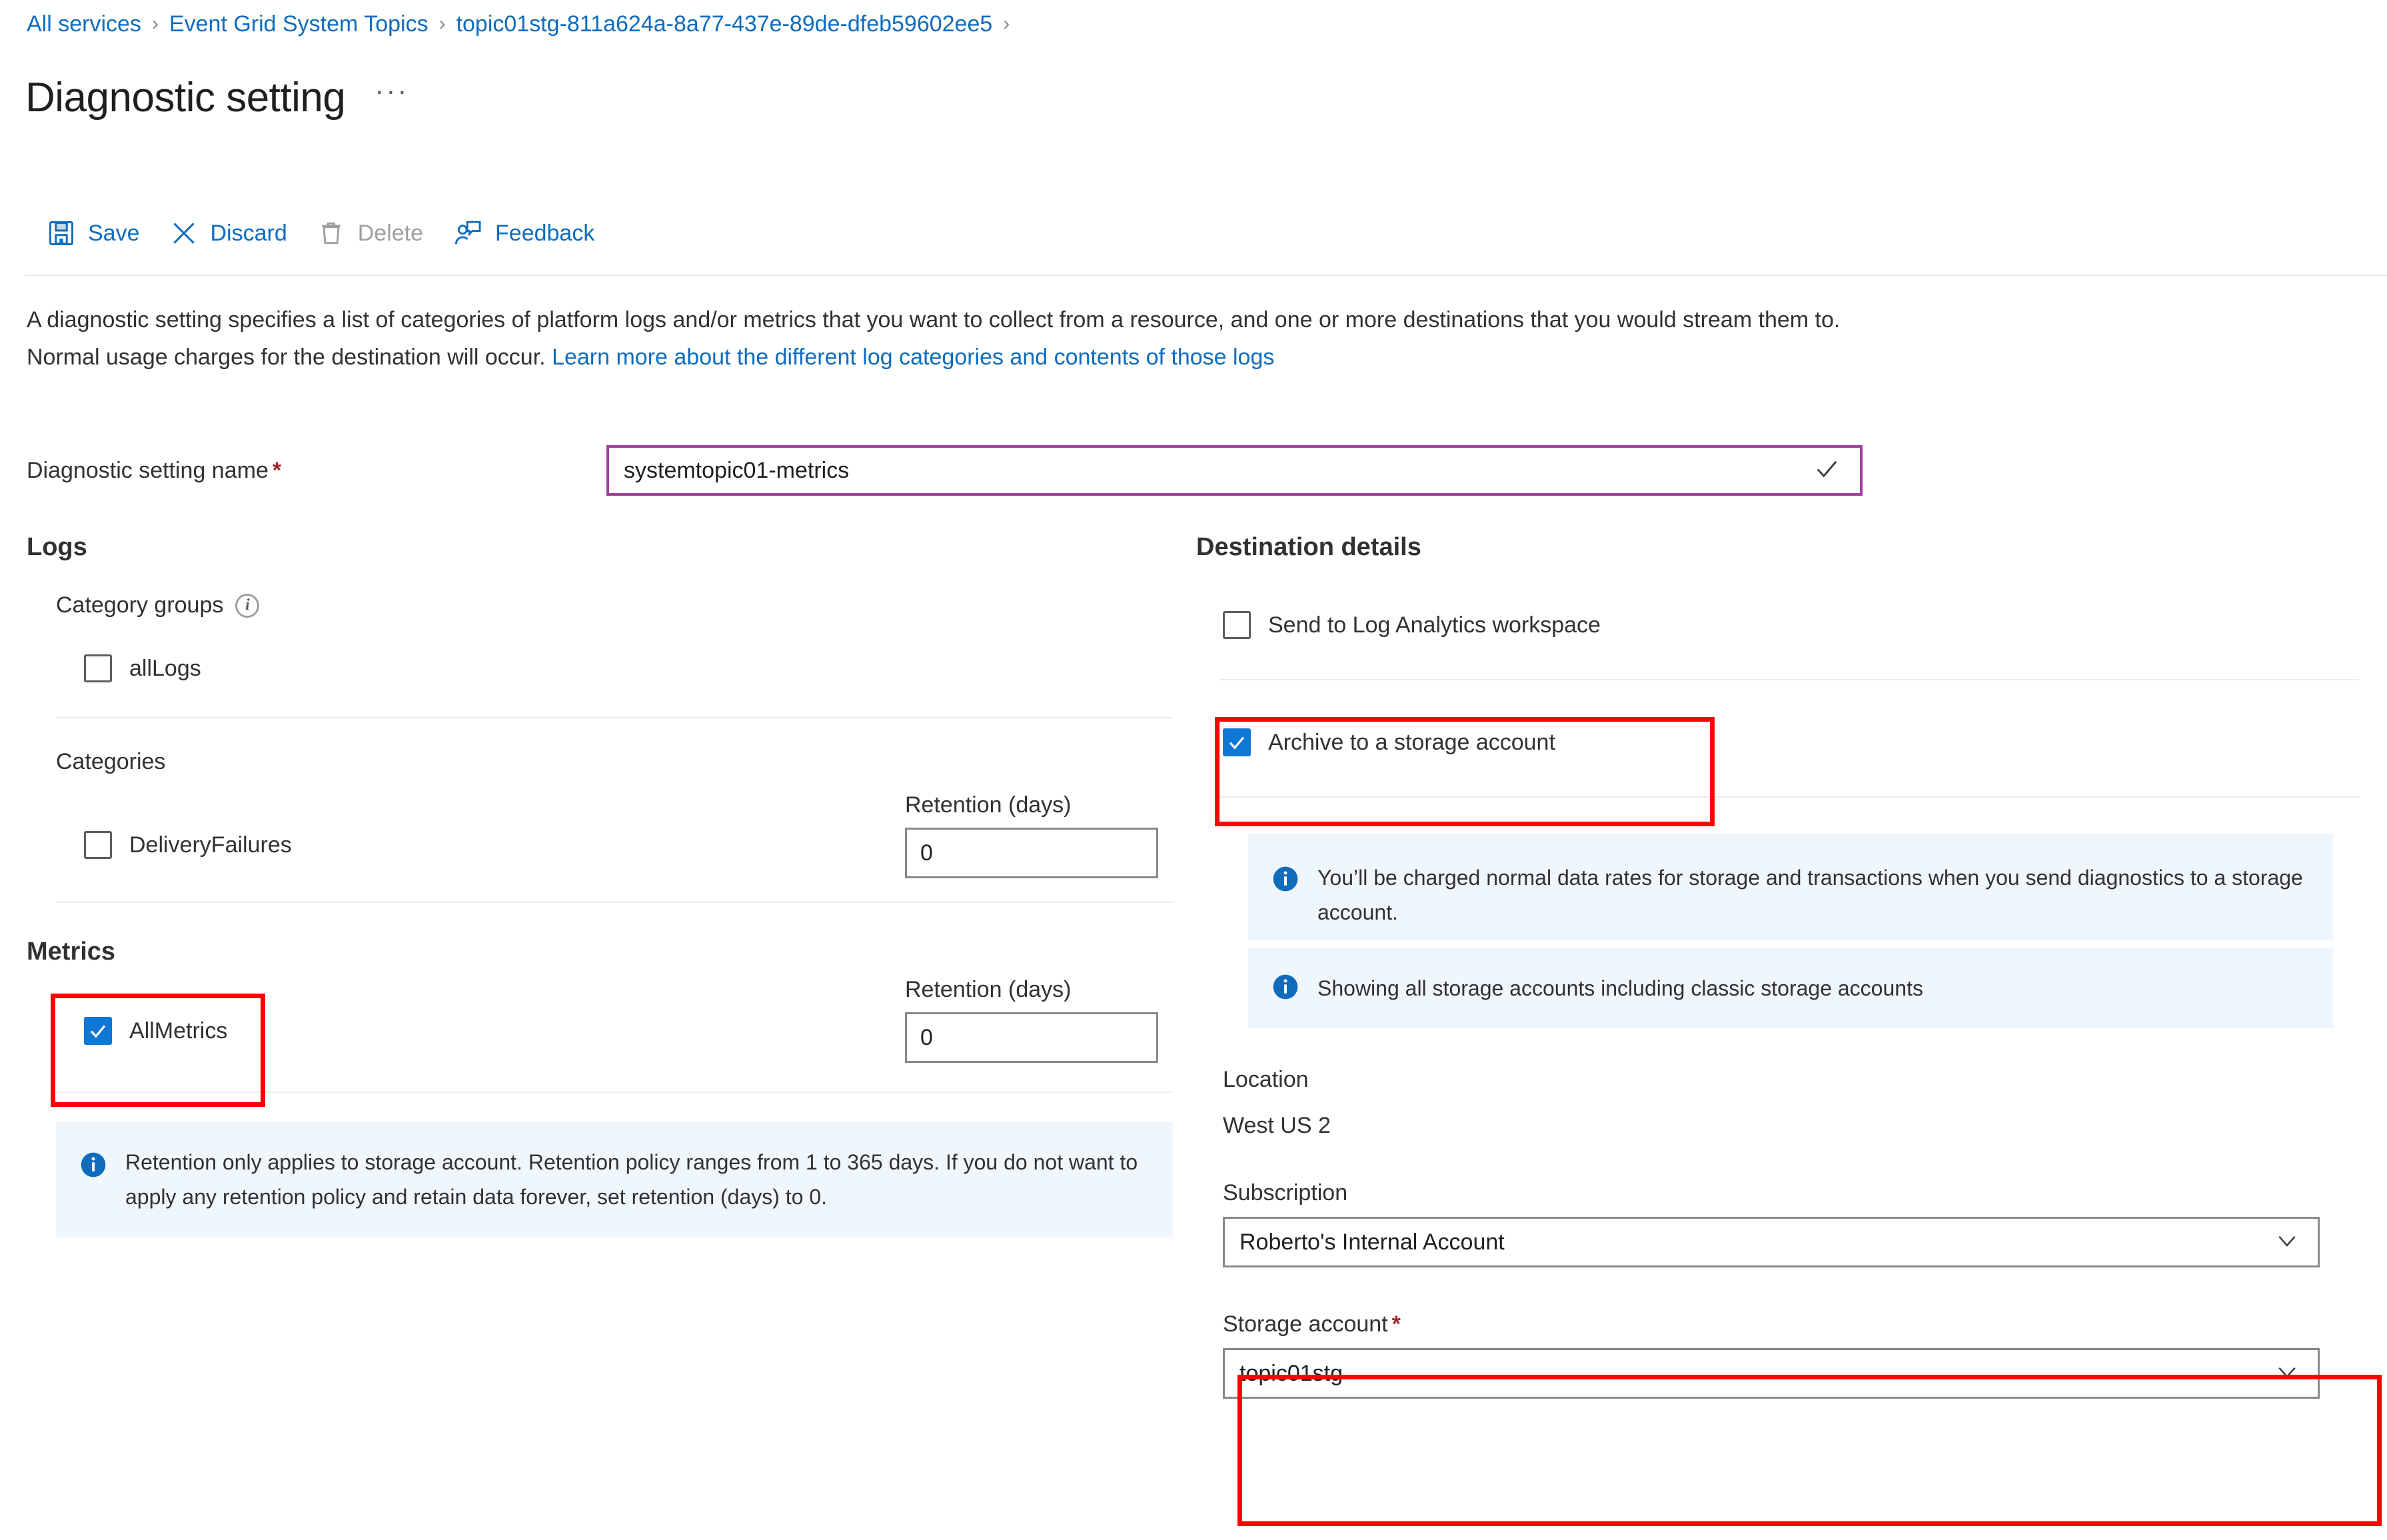  What do you see at coordinates (600, 845) in the screenshot?
I see `categories-row: DeliveryFailures Retention (days)` at bounding box center [600, 845].